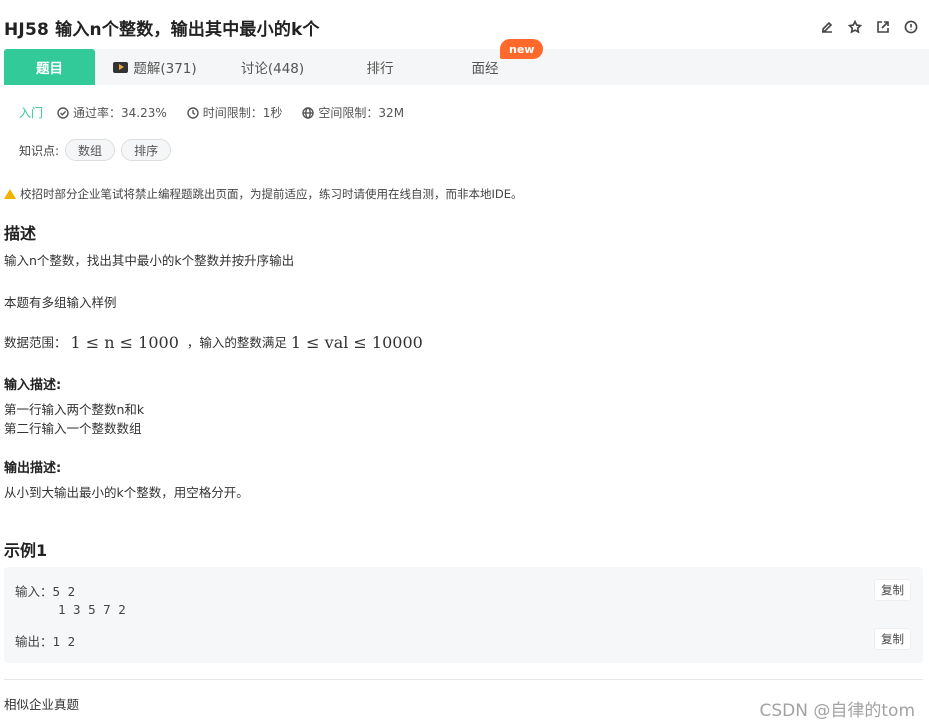  What do you see at coordinates (33, 468) in the screenshot?
I see `output-desc-heading: 输出描述:` at bounding box center [33, 468].